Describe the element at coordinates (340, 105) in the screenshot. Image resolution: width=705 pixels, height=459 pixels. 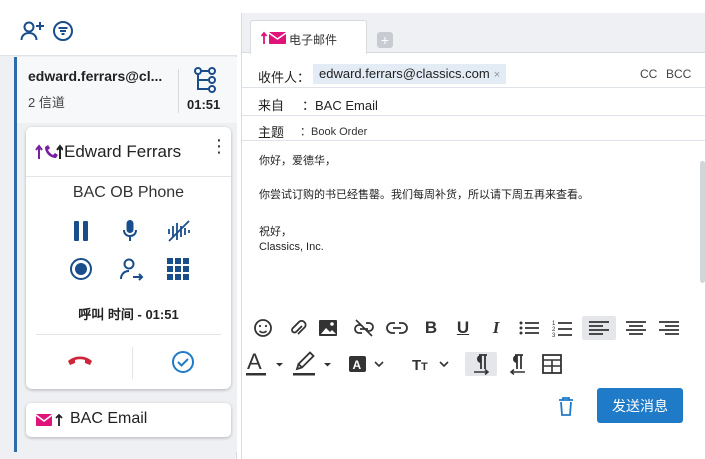
I see `from-value: ：BAC Email` at that location.